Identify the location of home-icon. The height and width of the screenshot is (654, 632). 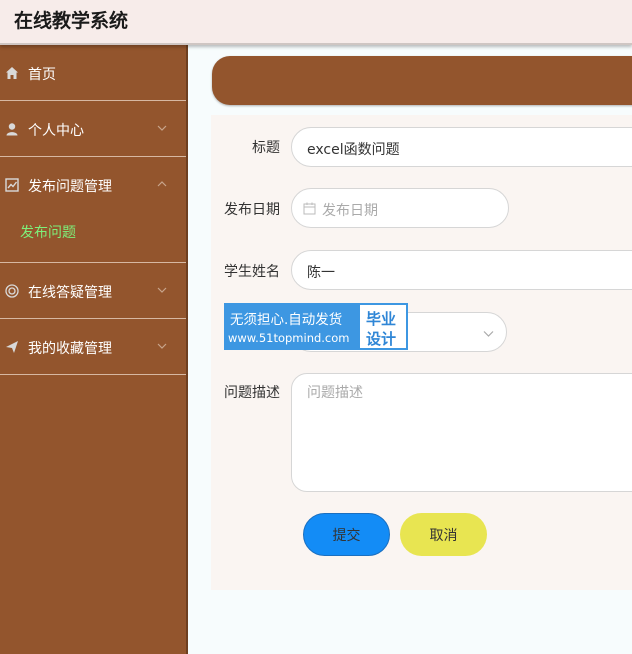
(12, 73).